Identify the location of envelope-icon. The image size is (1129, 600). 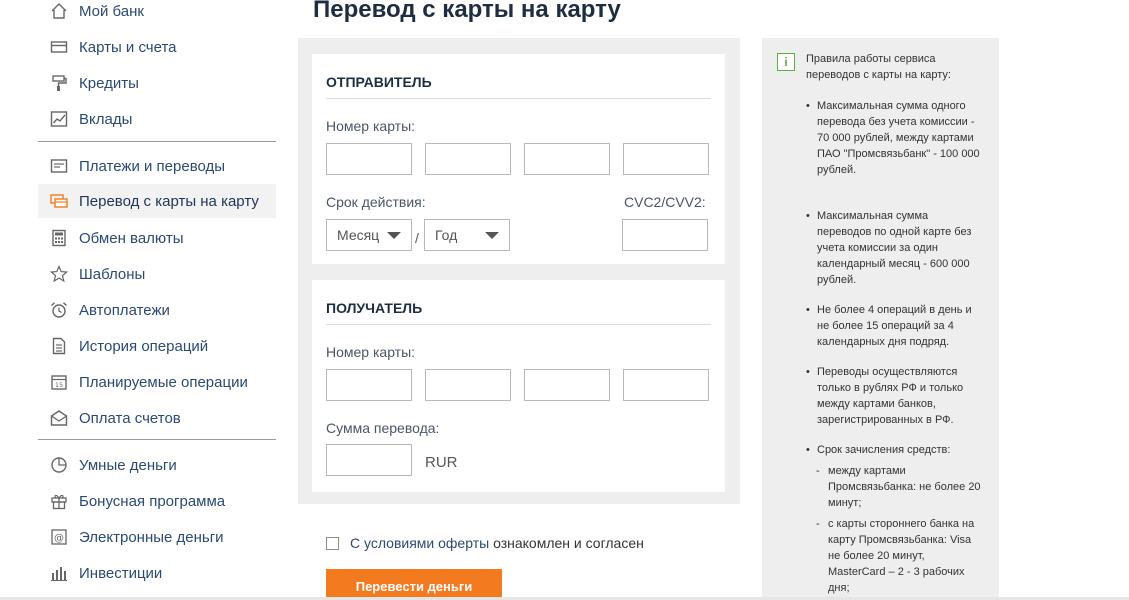
(59, 418).